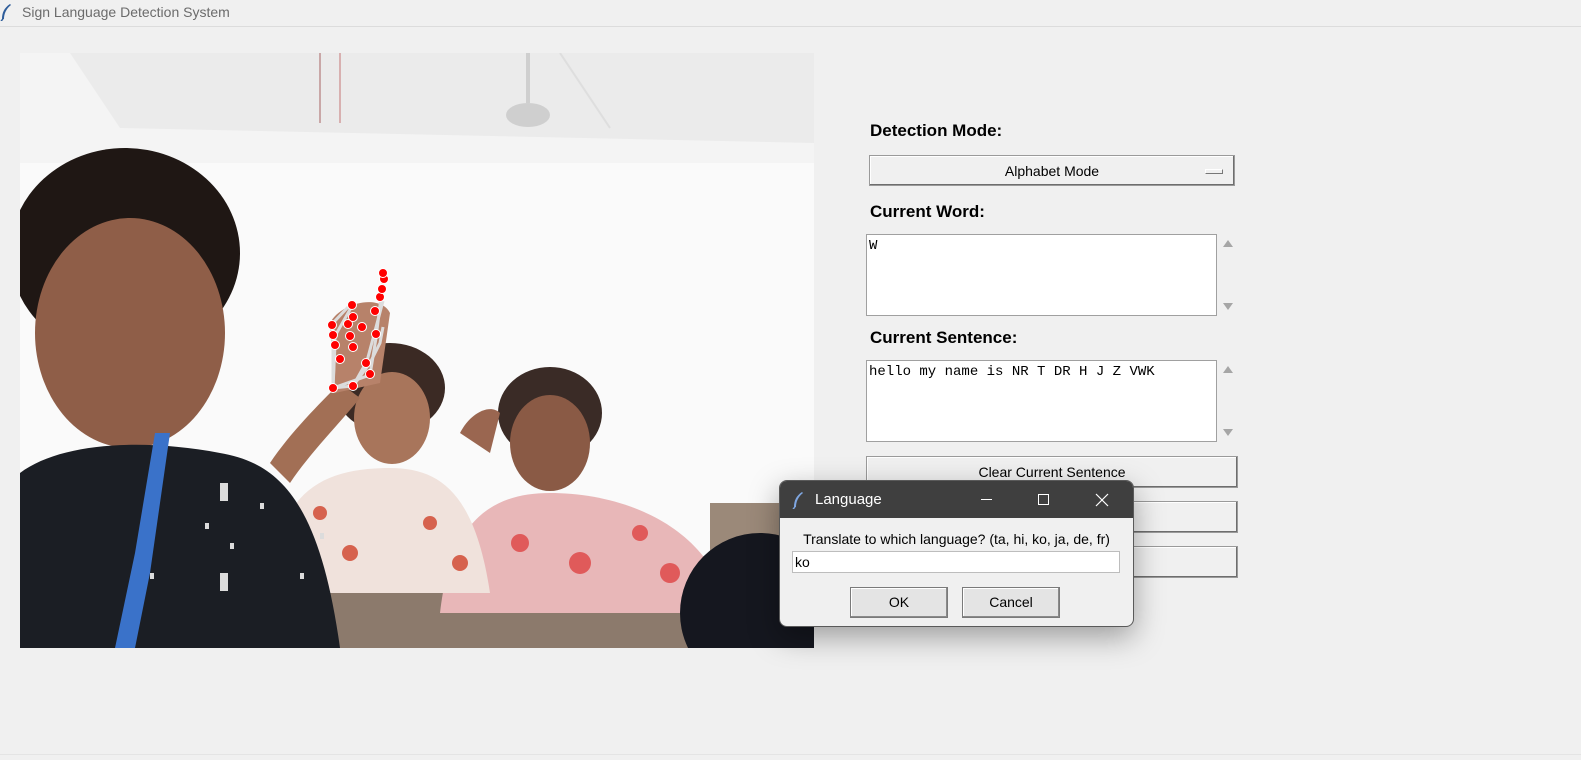  I want to click on cancel-button: Cancel, so click(1011, 602).